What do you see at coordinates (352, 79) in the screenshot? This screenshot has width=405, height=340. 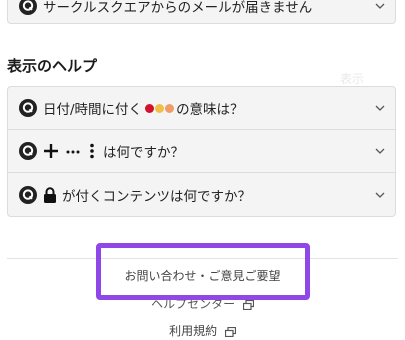 I see `faded-background-text: 表示` at bounding box center [352, 79].